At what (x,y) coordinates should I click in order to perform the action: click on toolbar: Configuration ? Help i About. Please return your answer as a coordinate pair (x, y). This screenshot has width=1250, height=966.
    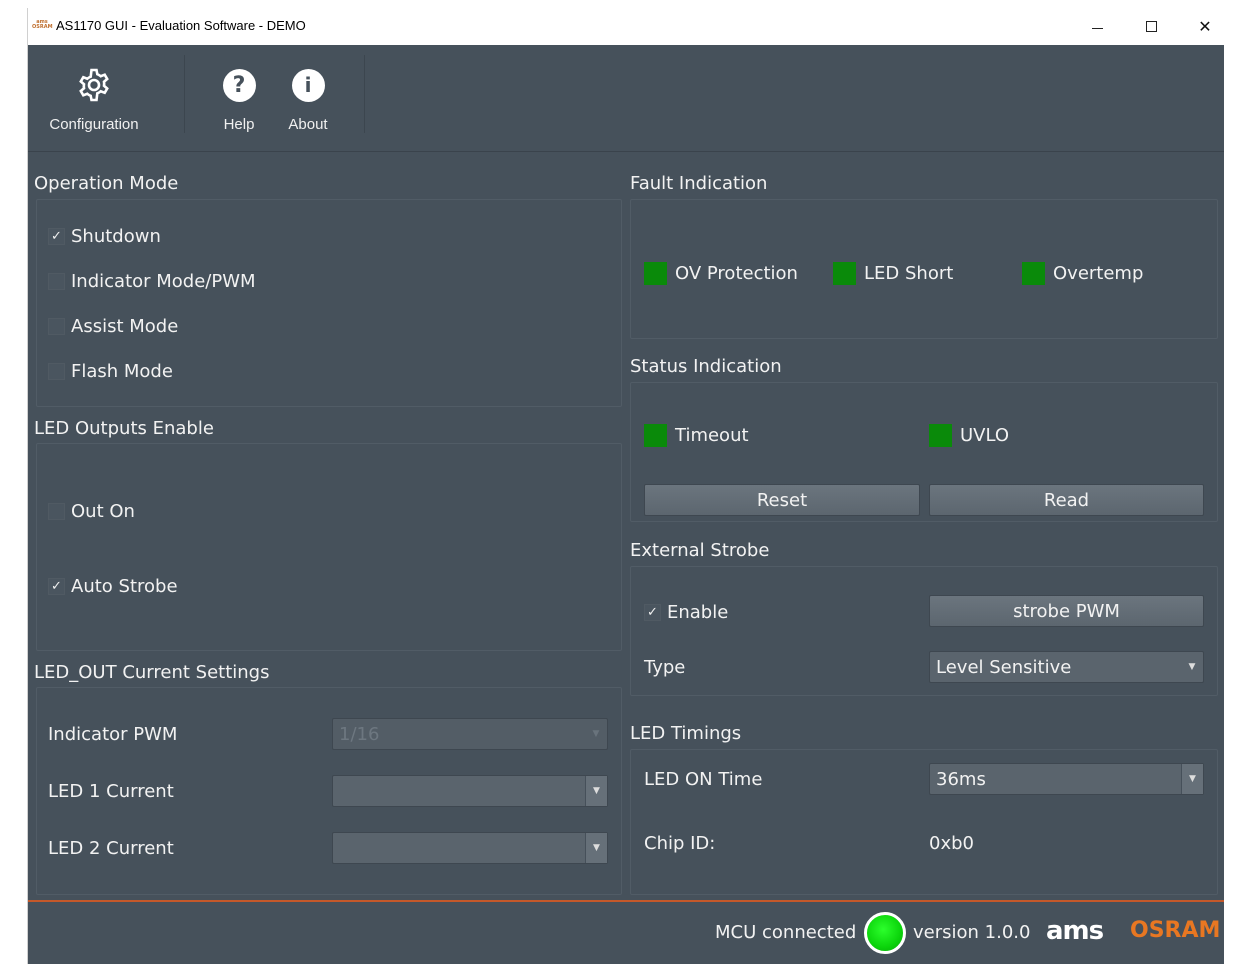
    Looking at the image, I should click on (626, 98).